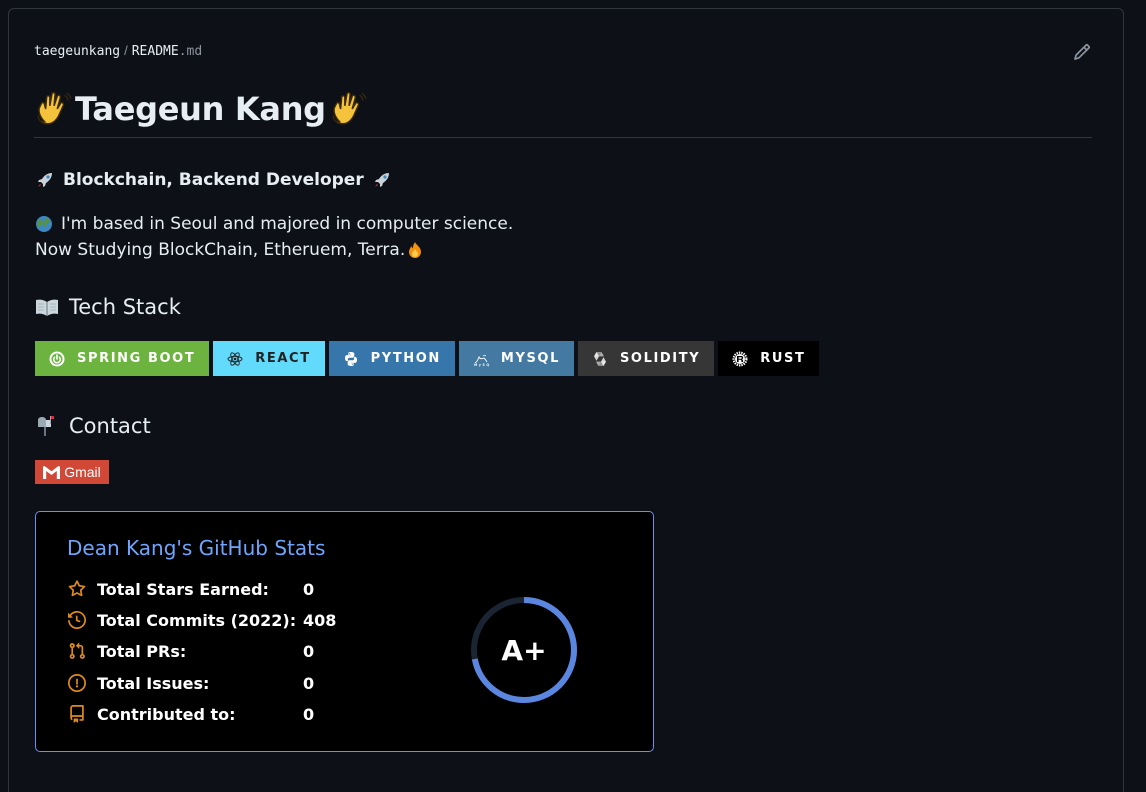 This screenshot has width=1146, height=792. I want to click on contact-heading: Contact, so click(93, 426).